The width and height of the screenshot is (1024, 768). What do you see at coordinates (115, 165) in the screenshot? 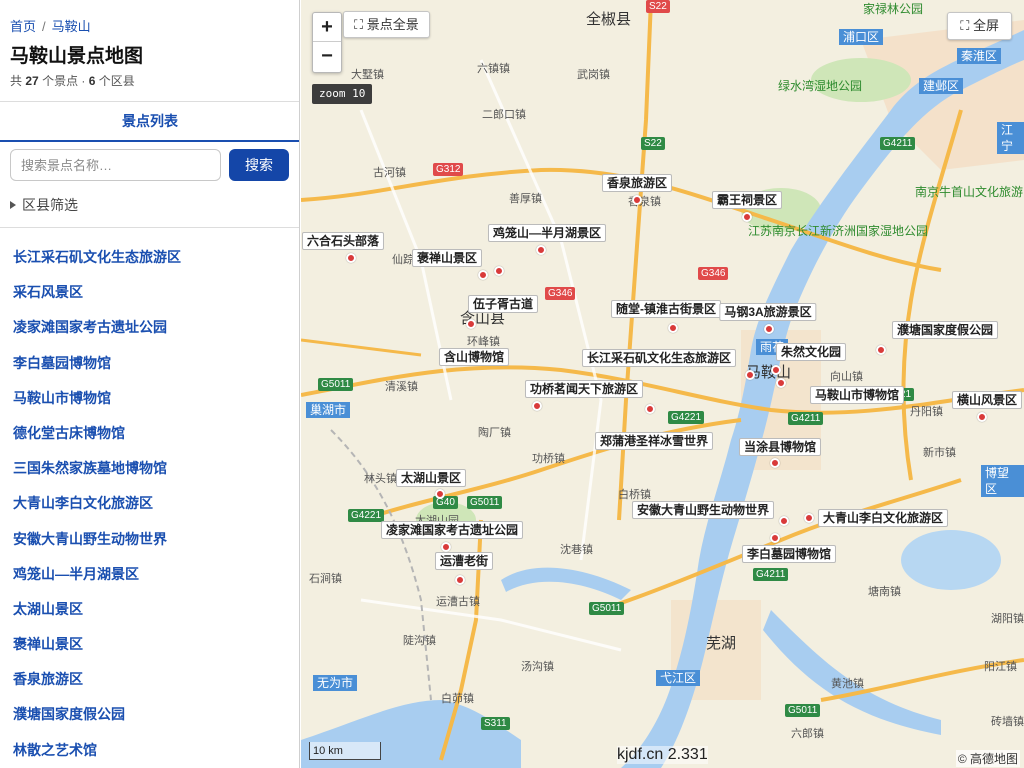
I see `search-input` at bounding box center [115, 165].